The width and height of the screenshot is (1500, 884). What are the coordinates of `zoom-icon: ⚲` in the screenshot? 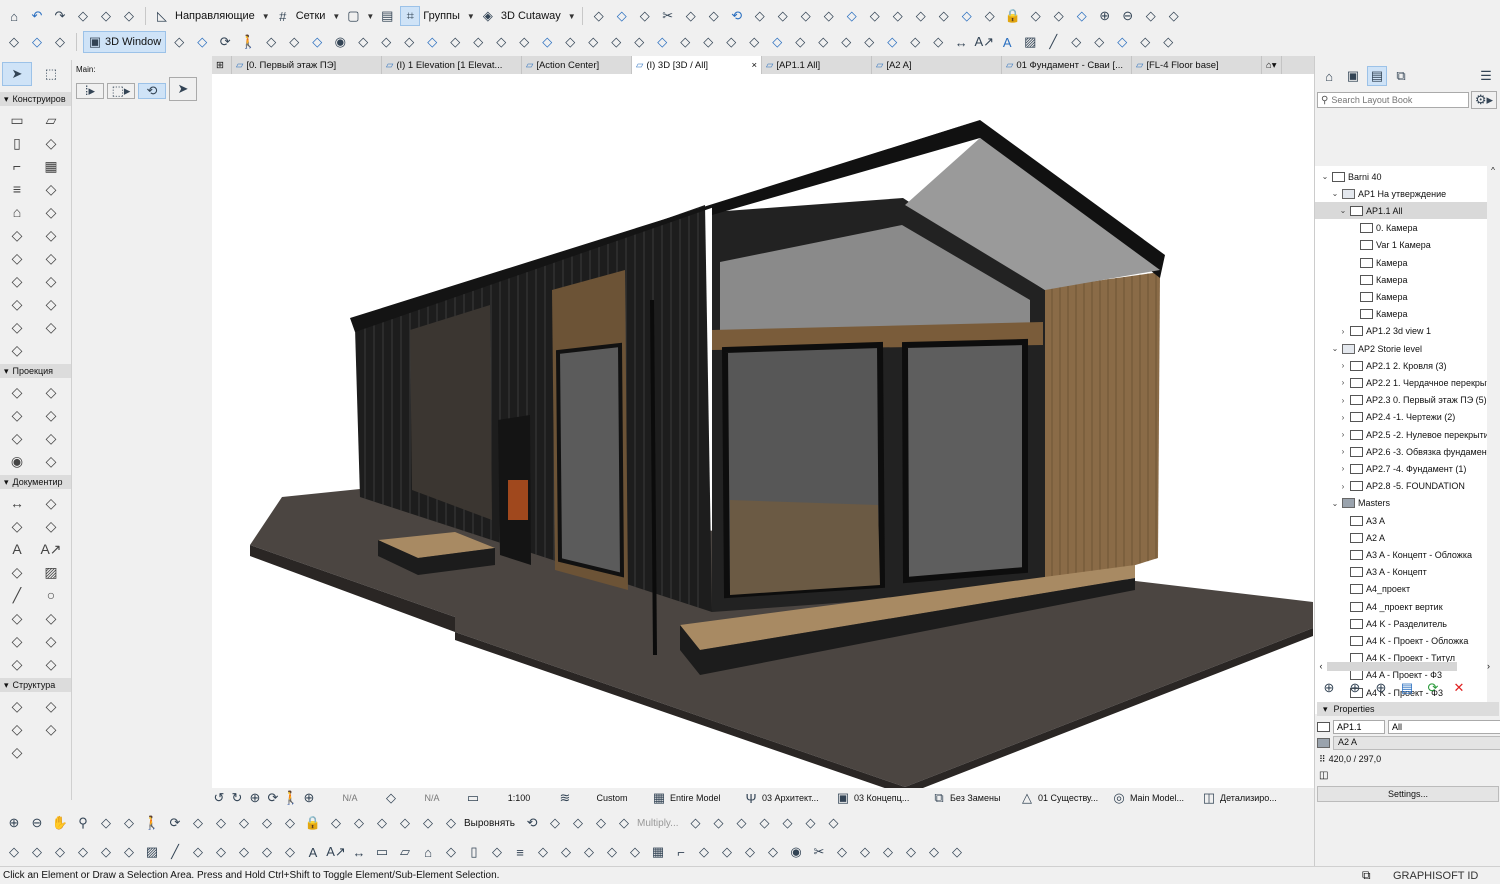 It's located at (83, 823).